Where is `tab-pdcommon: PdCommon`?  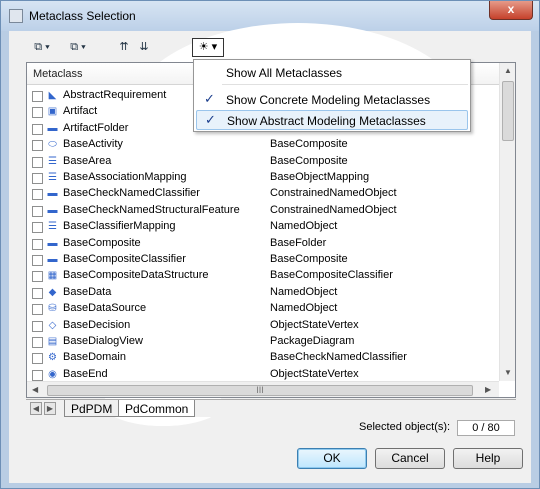 tab-pdcommon: PdCommon is located at coordinates (157, 408).